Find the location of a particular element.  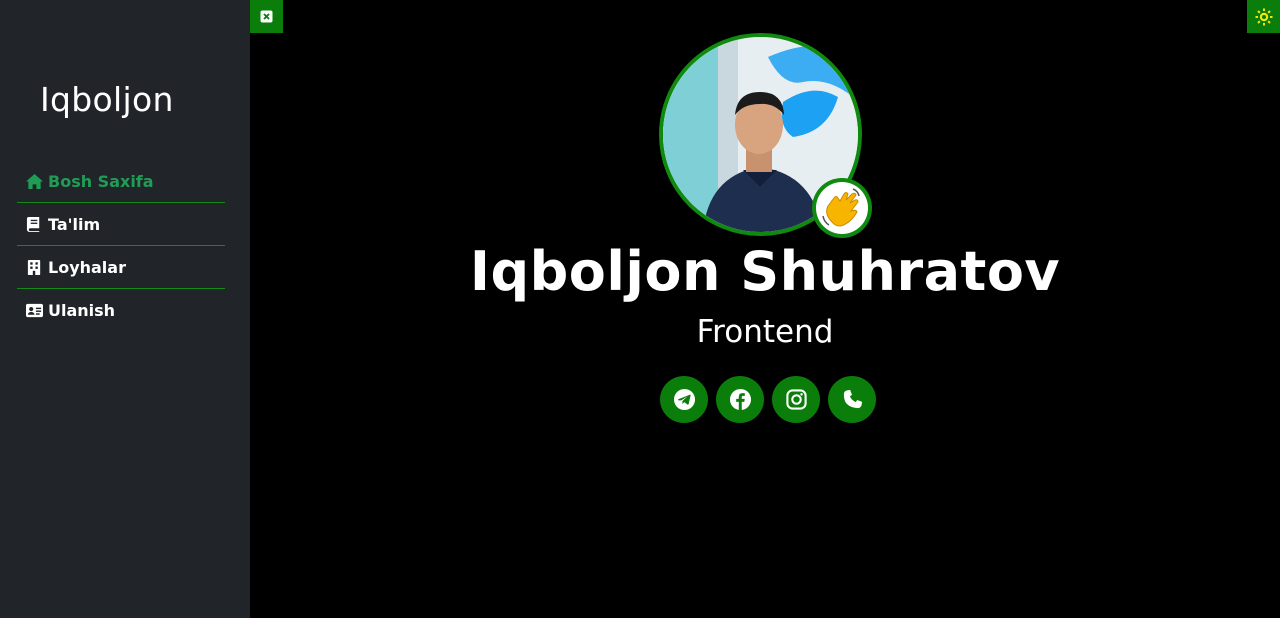

wave-badge is located at coordinates (842, 208).